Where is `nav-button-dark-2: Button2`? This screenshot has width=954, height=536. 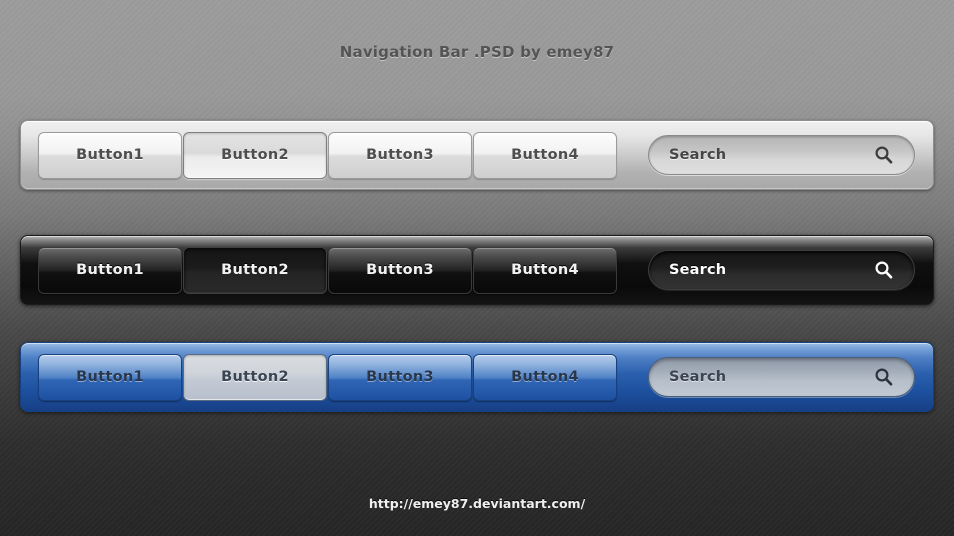 nav-button-dark-2: Button2 is located at coordinates (255, 270).